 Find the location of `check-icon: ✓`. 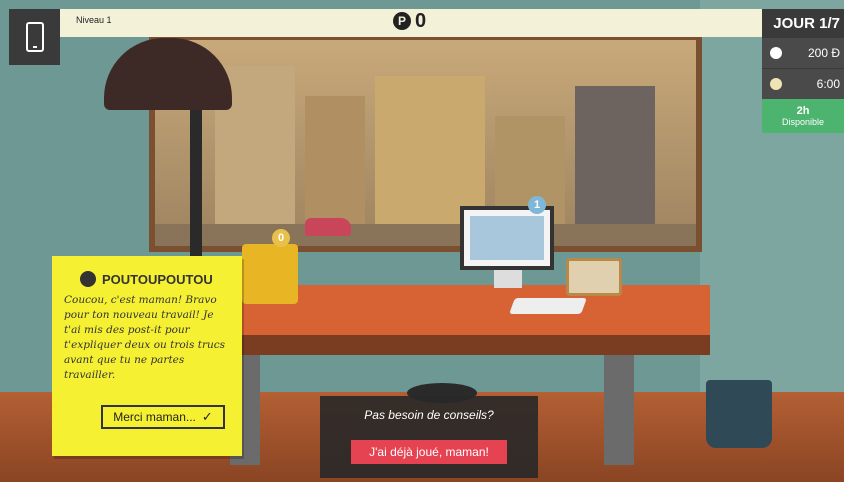

check-icon: ✓ is located at coordinates (207, 416).